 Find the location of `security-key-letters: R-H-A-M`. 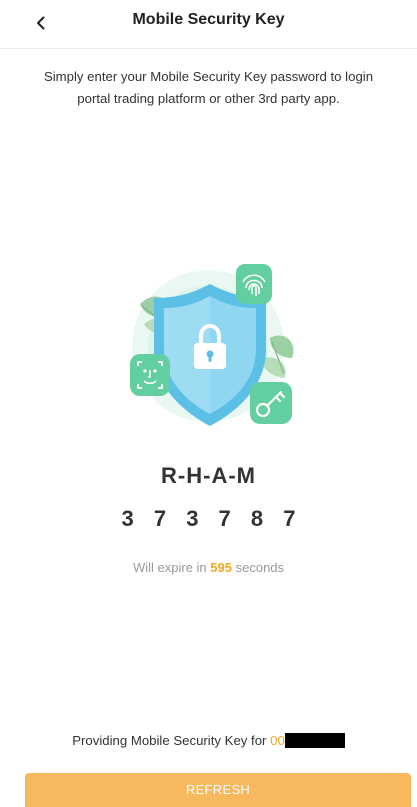

security-key-letters: R-H-A-M is located at coordinates (208, 475).